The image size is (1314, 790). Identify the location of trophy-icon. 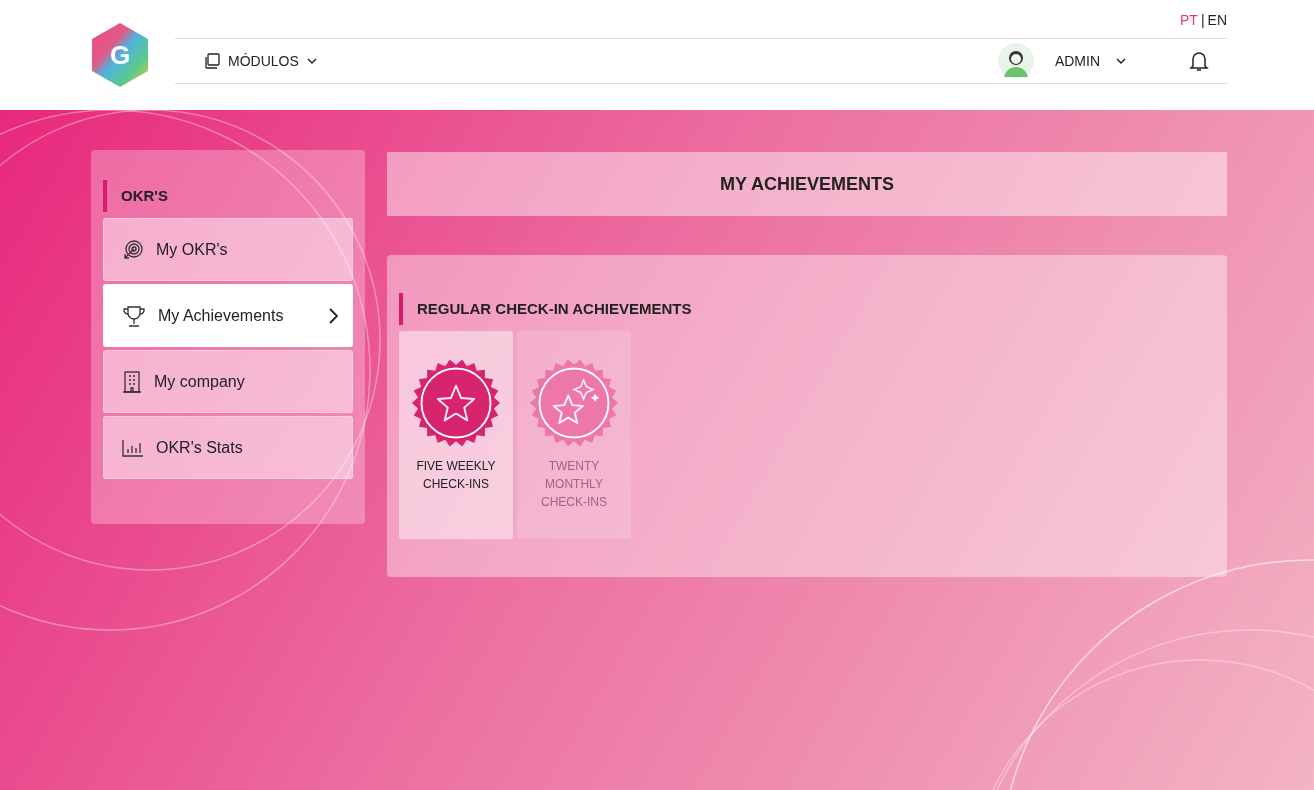
(134, 315).